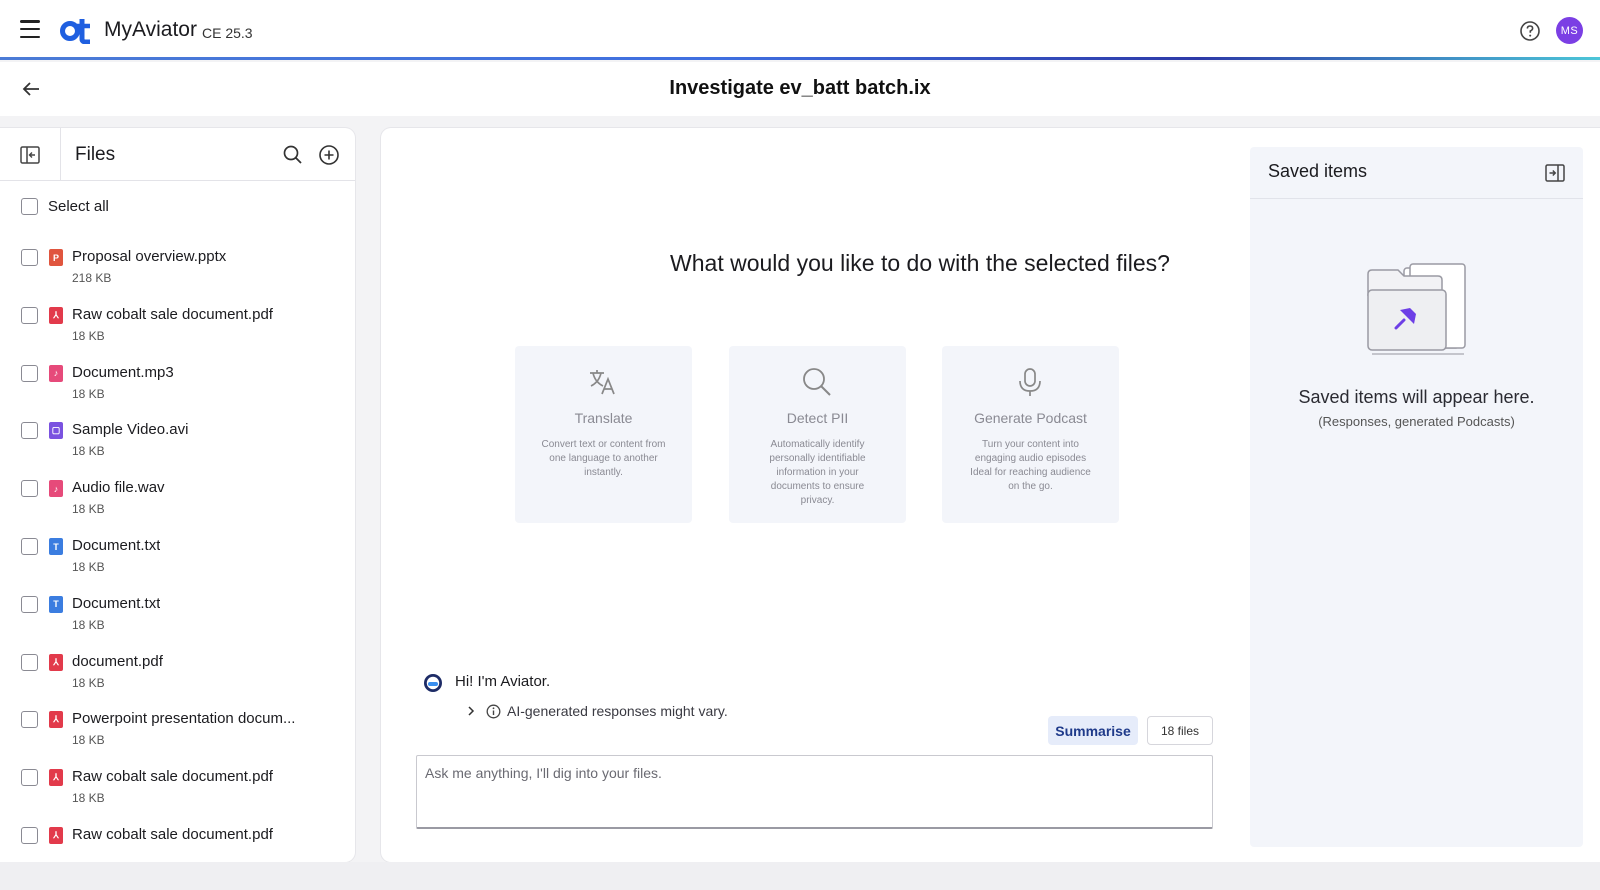 This screenshot has height=890, width=1600. What do you see at coordinates (1416, 397) in the screenshot?
I see `saved-empty-title: Saved items will appear here.` at bounding box center [1416, 397].